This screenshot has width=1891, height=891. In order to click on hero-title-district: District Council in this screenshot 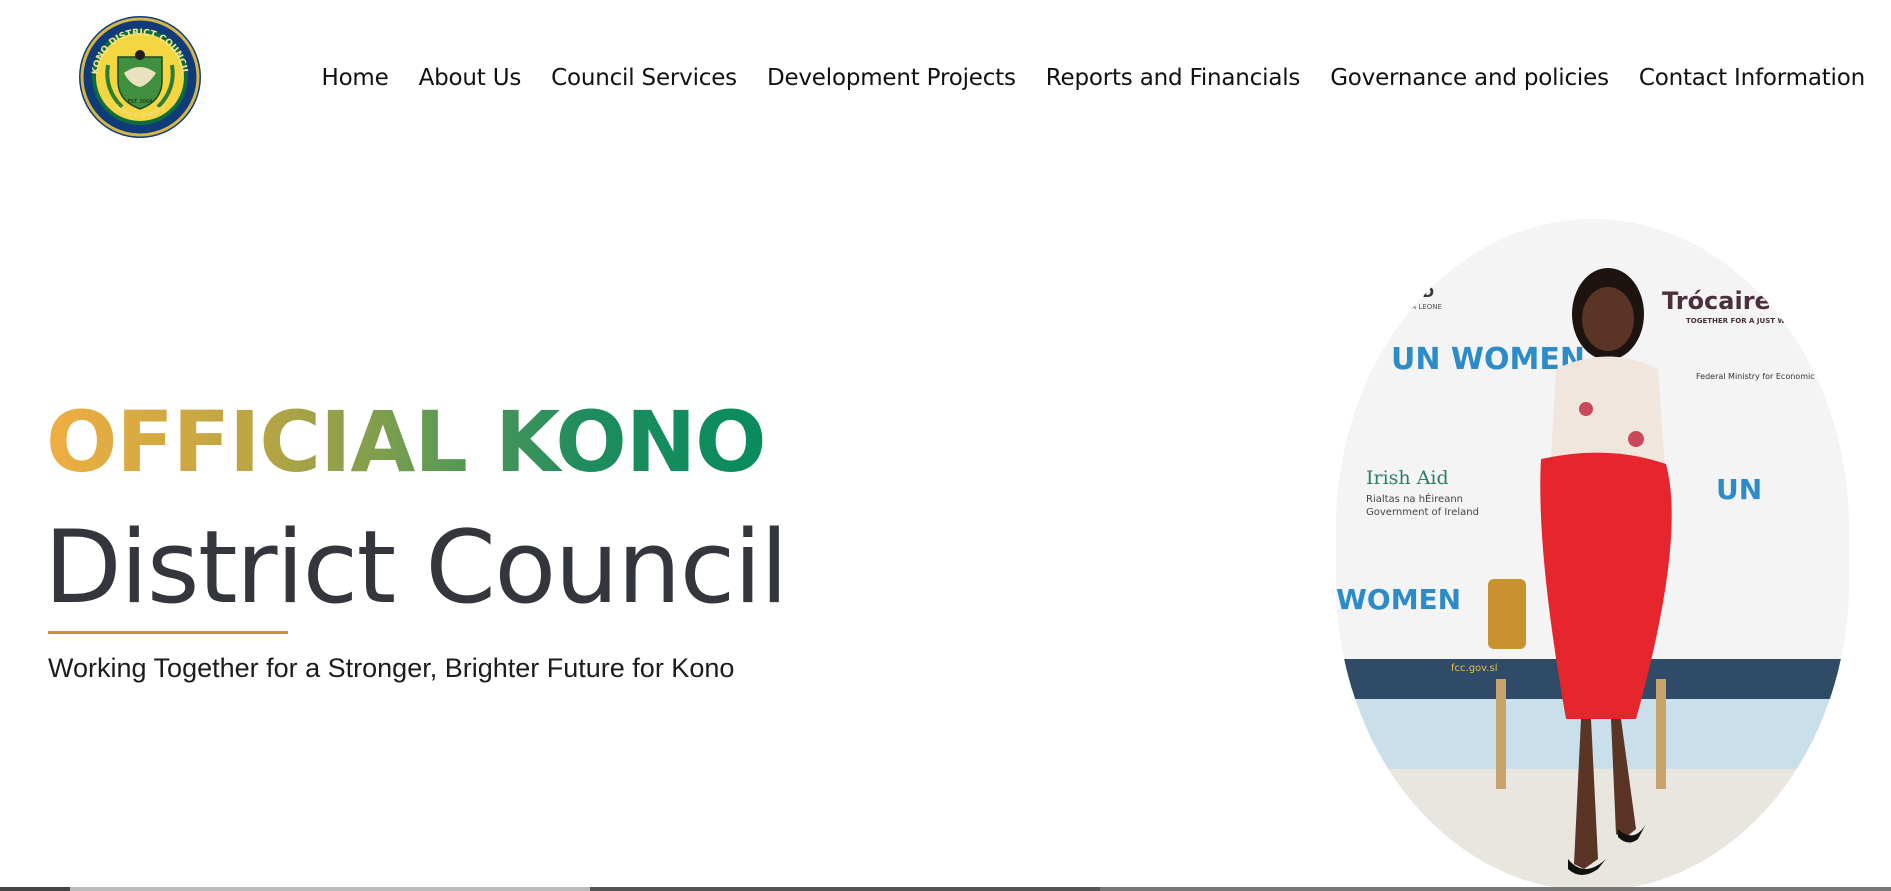, I will do `click(416, 567)`.